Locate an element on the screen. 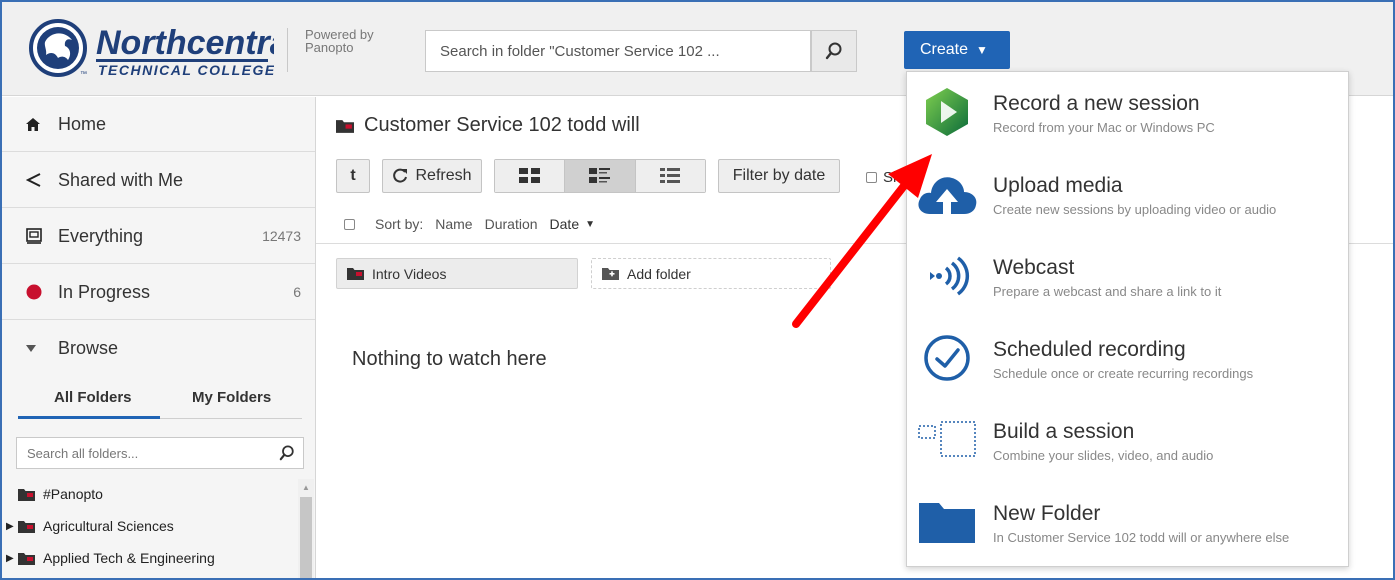  home-icon is located at coordinates (37, 124).